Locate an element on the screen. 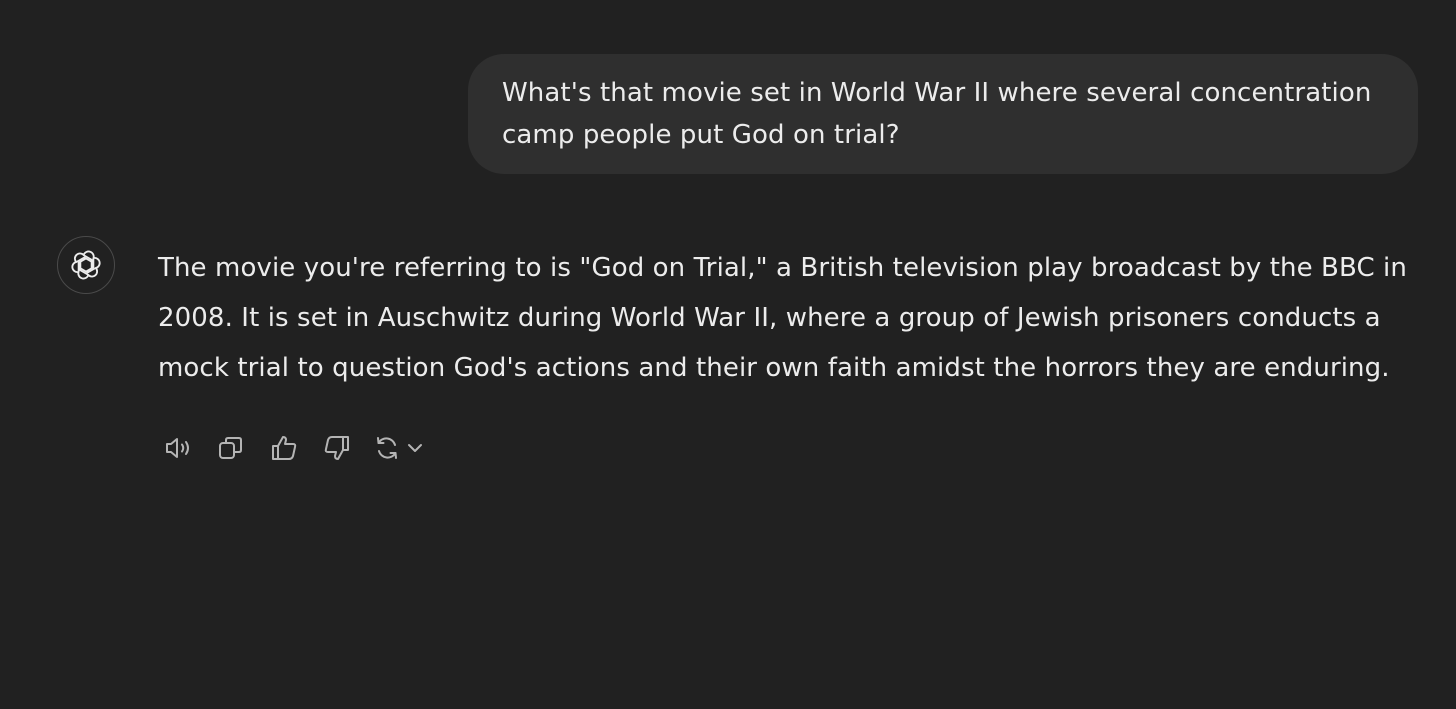  thumbs-up-icon is located at coordinates (284, 448).